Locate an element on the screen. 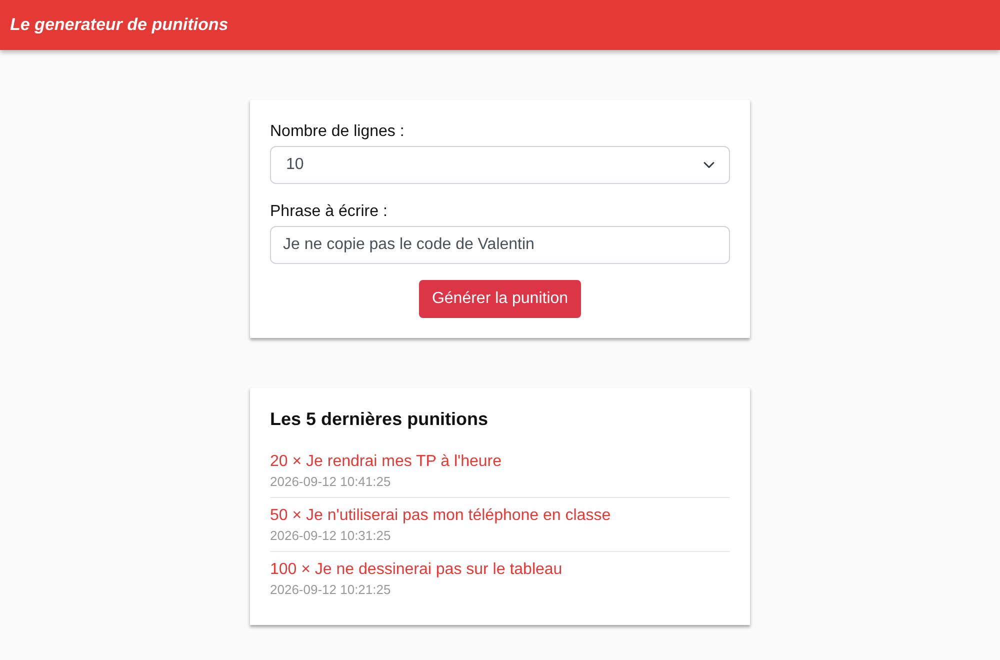 The height and width of the screenshot is (660, 1000). field-label: Phrase à écrire : is located at coordinates (329, 212).